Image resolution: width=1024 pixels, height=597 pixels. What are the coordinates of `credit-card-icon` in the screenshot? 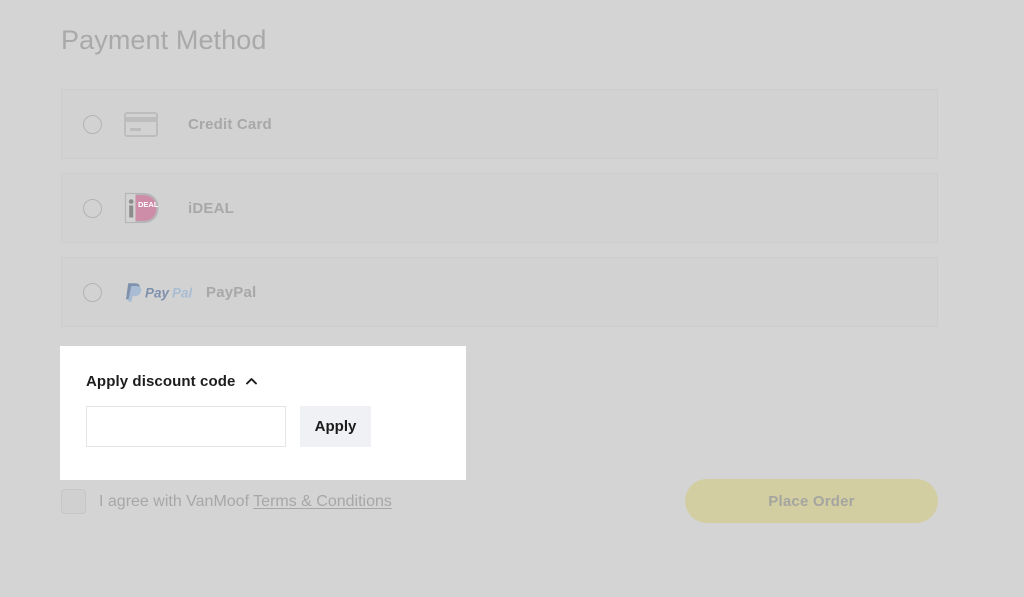 It's located at (152, 124).